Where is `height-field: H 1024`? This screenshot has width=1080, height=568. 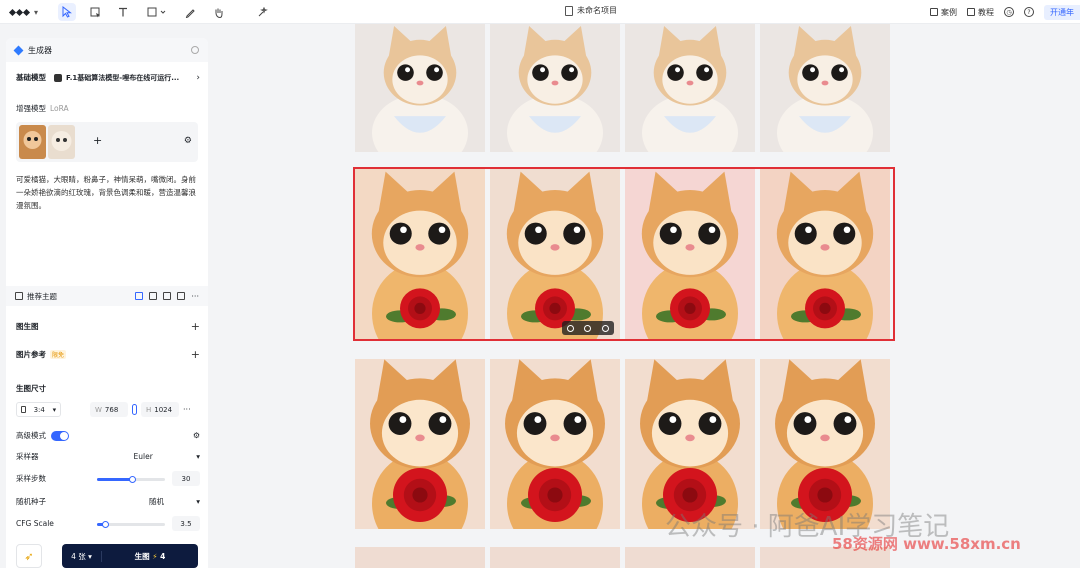
height-field: H 1024 is located at coordinates (160, 409).